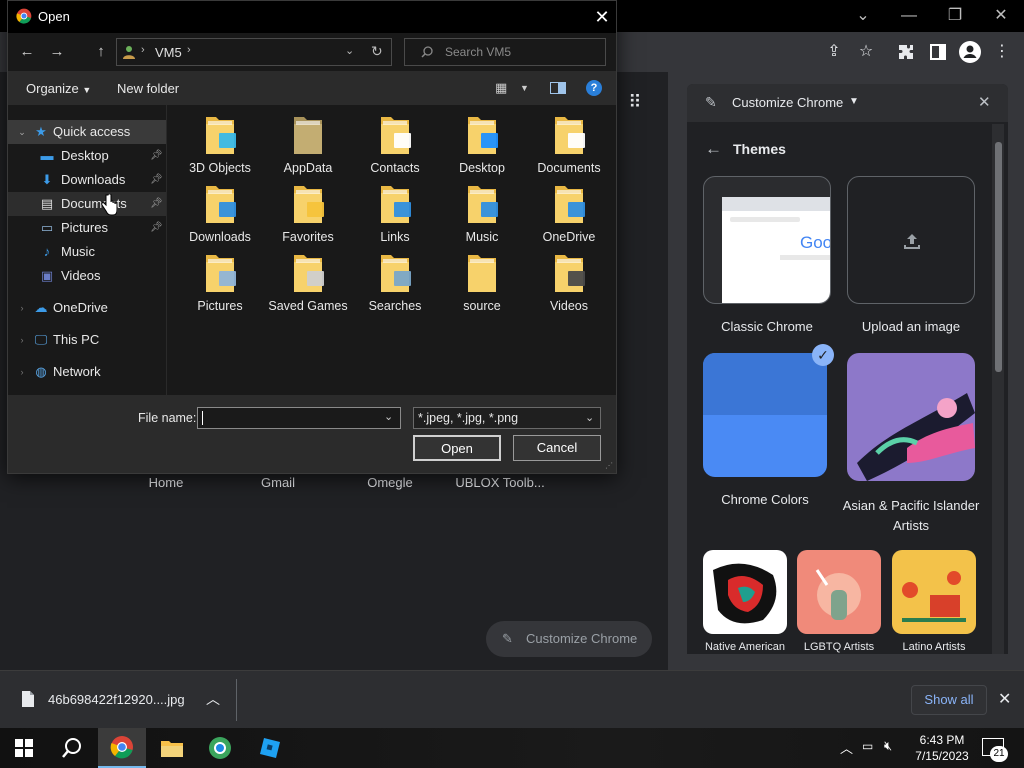 The height and width of the screenshot is (768, 1024). I want to click on restore-button: ❐, so click(955, 16).